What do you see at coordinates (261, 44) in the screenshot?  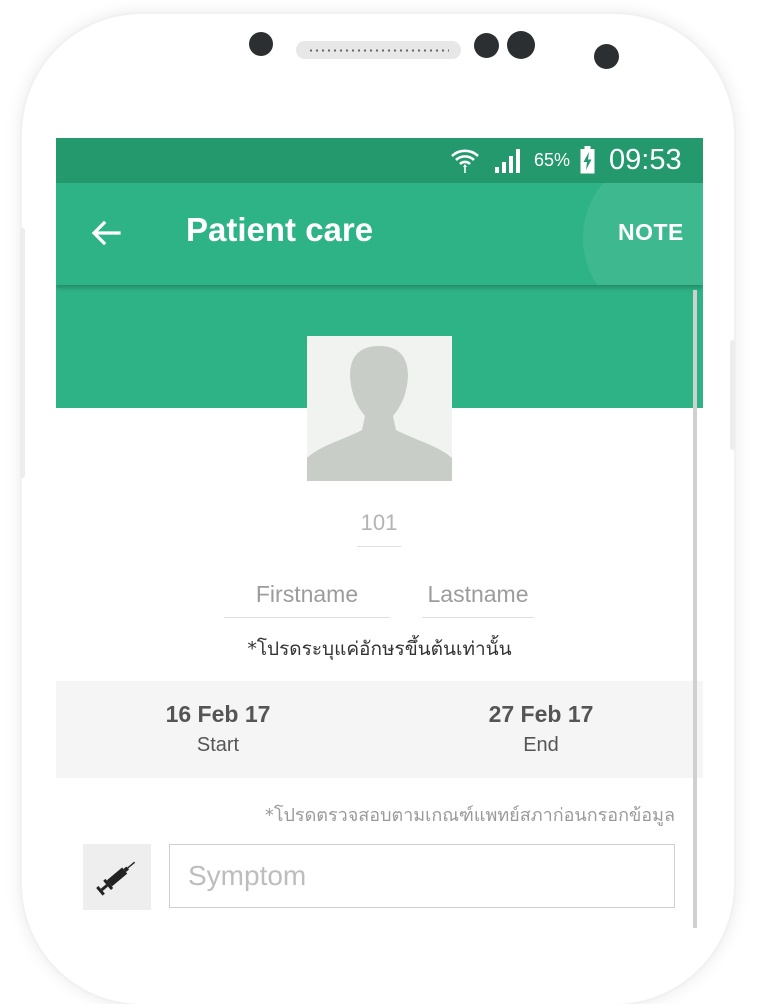 I see `camera-dot` at bounding box center [261, 44].